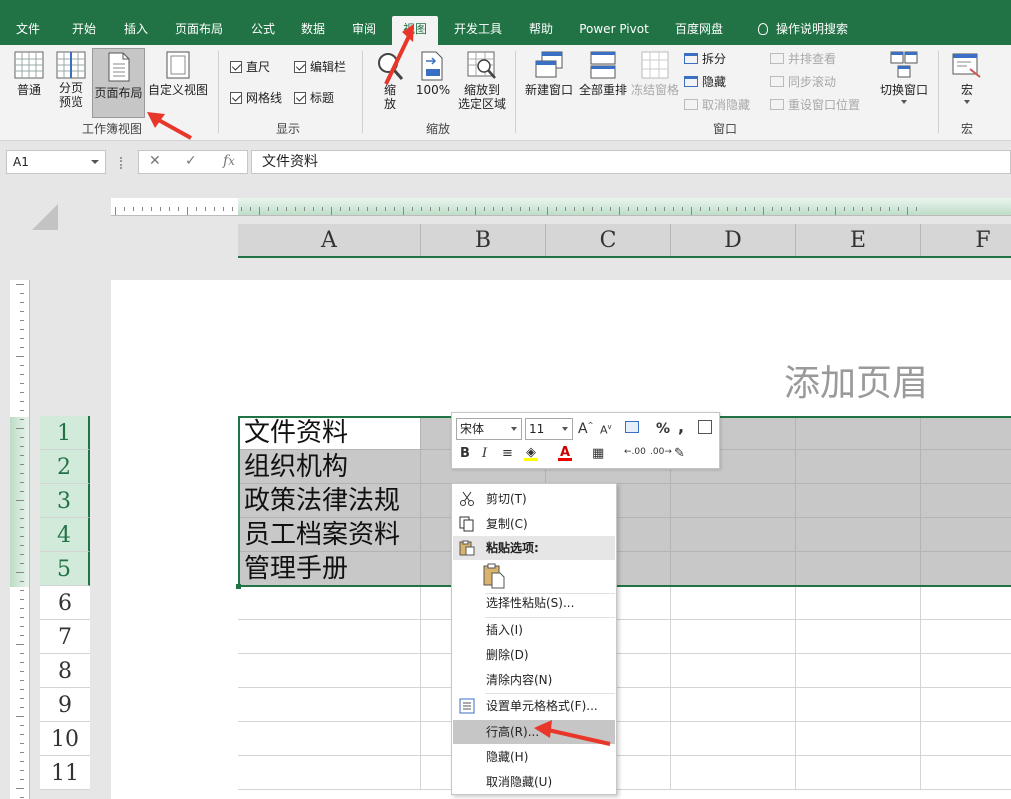  I want to click on row-header-8: 8, so click(65, 671).